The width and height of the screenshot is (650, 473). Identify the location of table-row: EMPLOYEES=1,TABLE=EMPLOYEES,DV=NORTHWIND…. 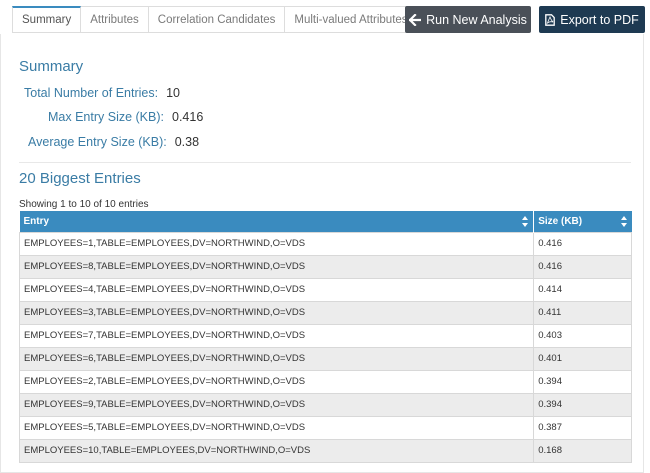
(325, 243).